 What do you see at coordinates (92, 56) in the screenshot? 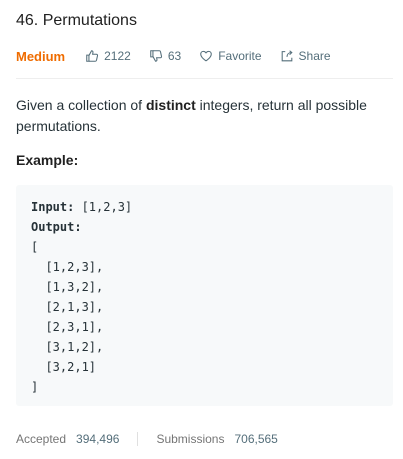
I see `thumbs-up-icon` at bounding box center [92, 56].